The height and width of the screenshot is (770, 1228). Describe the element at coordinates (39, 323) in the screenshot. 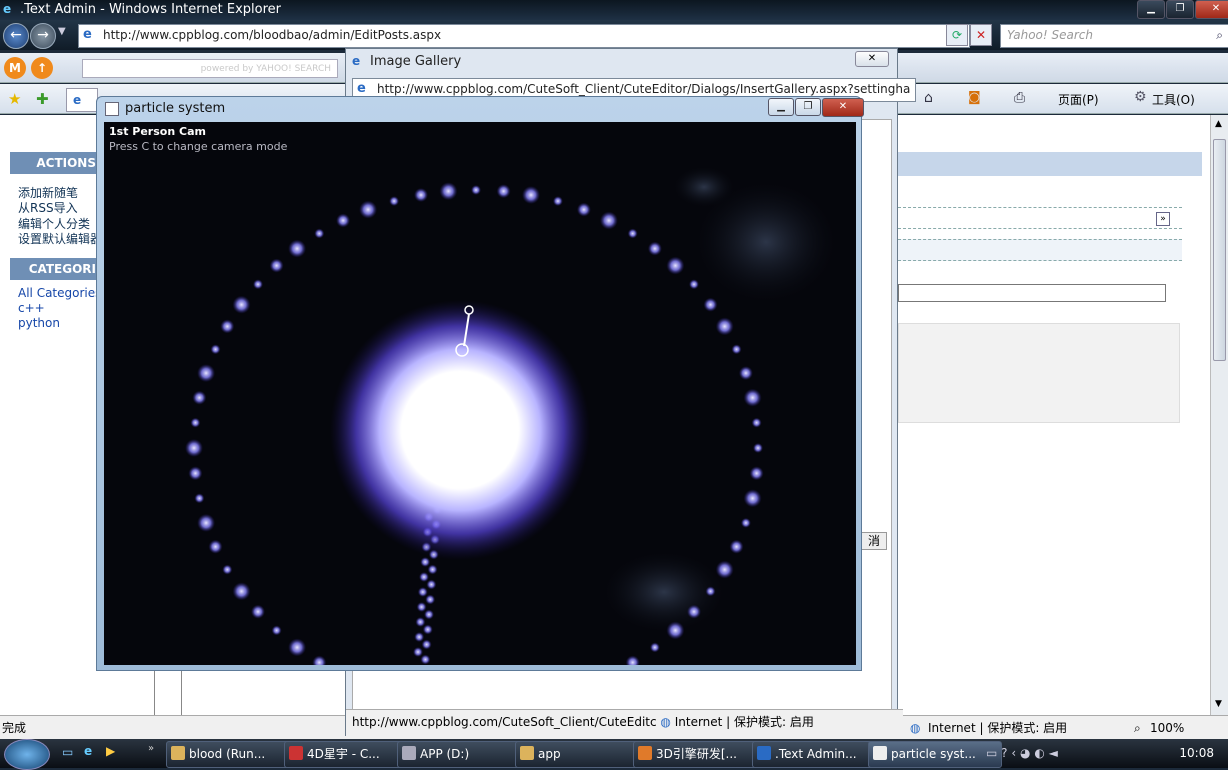

I see `category-python: python` at that location.